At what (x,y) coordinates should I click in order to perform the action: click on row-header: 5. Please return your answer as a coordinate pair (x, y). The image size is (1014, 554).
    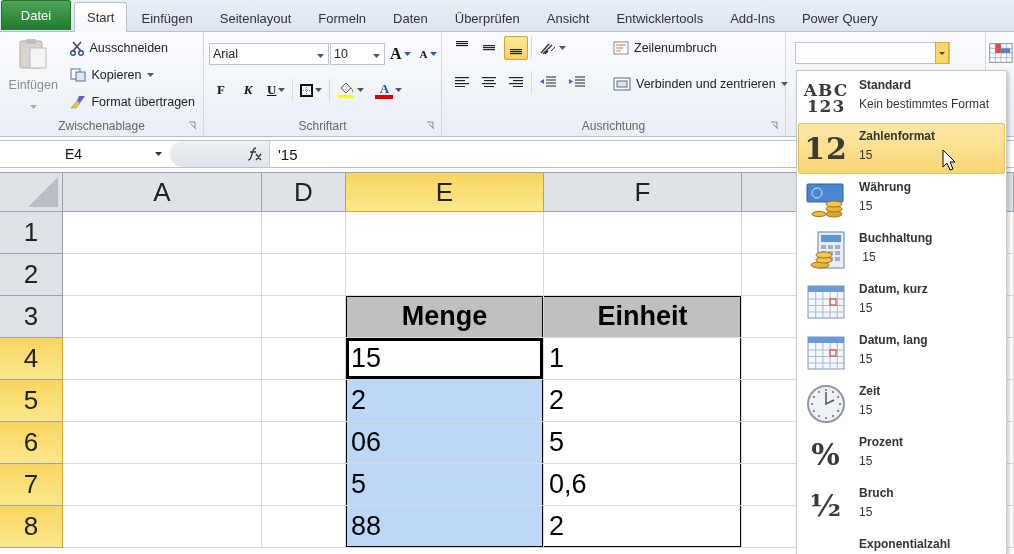
    Looking at the image, I should click on (31, 401).